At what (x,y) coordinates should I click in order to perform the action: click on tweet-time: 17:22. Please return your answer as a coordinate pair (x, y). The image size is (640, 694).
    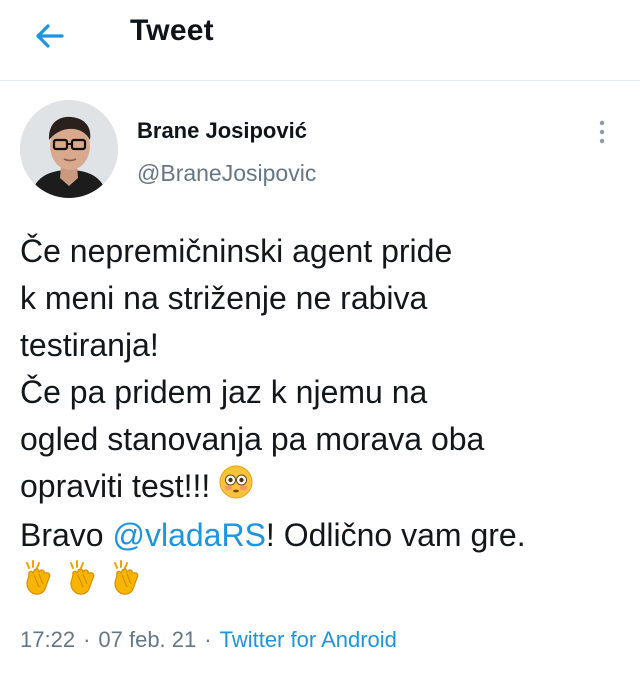
    Looking at the image, I should click on (48, 639).